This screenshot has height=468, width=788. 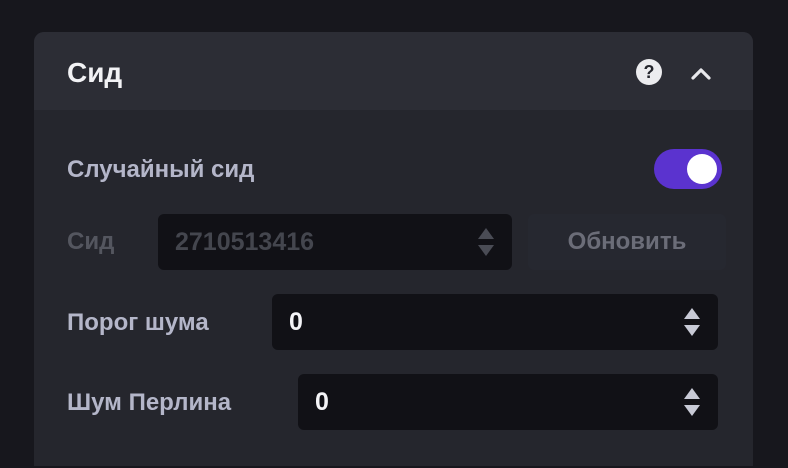 I want to click on refresh-button: Обновить, so click(x=627, y=242).